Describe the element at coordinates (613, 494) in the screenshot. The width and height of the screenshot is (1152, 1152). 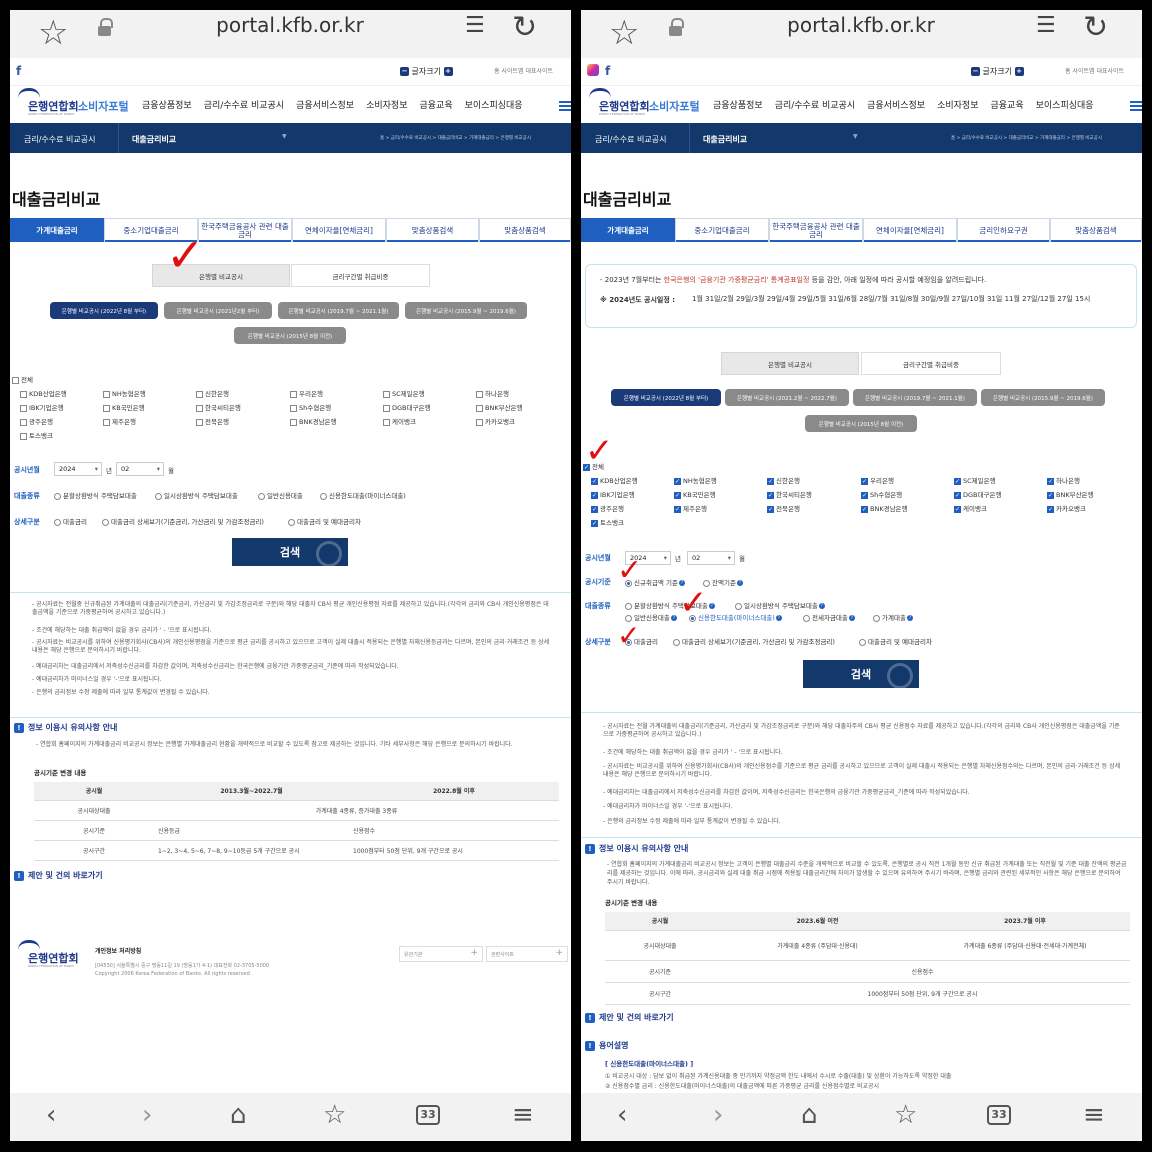
I see `bank-checkbox: ✓ IBK기업은행` at that location.